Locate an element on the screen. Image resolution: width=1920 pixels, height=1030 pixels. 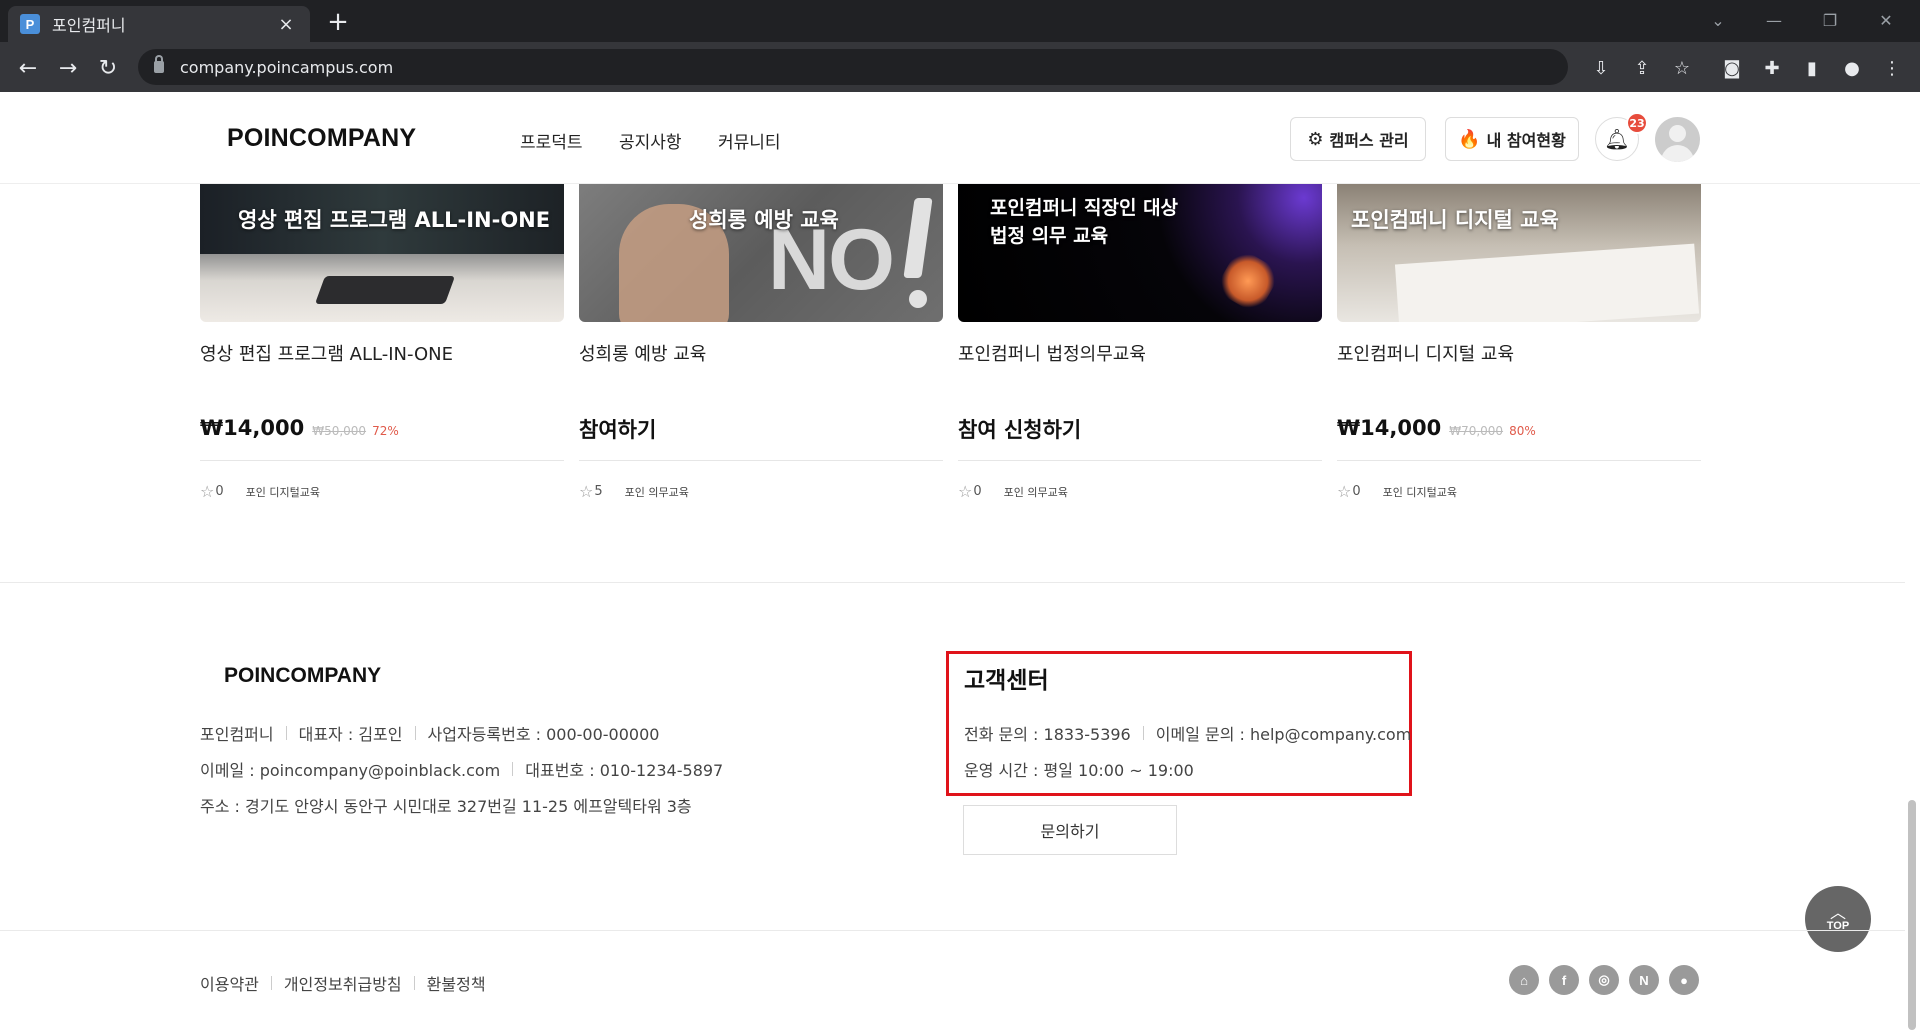
original-price: ₩50,000 is located at coordinates (339, 431).